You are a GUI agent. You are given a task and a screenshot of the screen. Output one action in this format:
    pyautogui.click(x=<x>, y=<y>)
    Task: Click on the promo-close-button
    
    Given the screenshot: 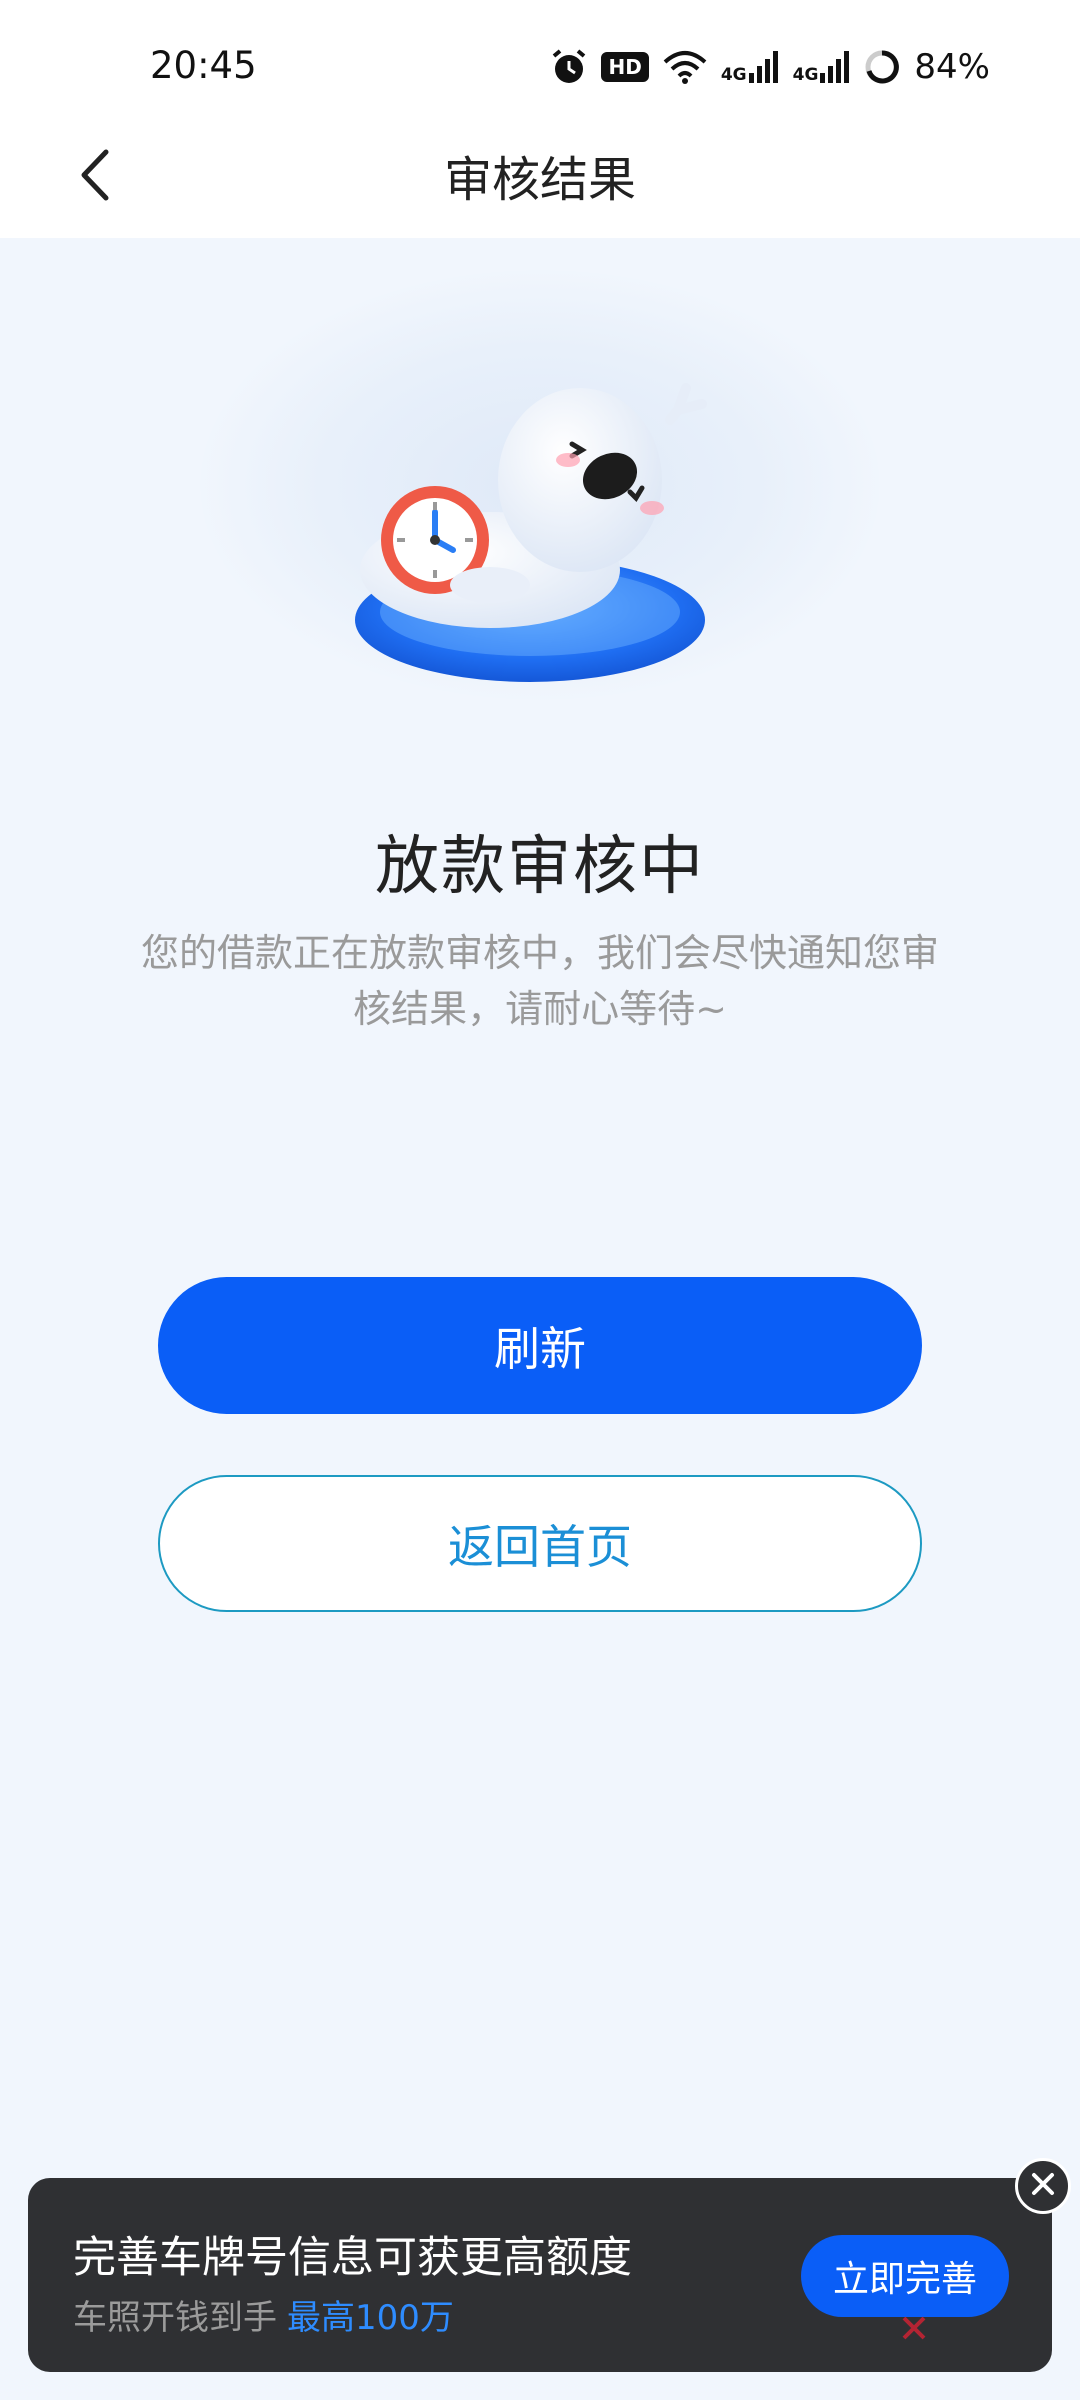 What is the action you would take?
    pyautogui.click(x=1043, y=2186)
    